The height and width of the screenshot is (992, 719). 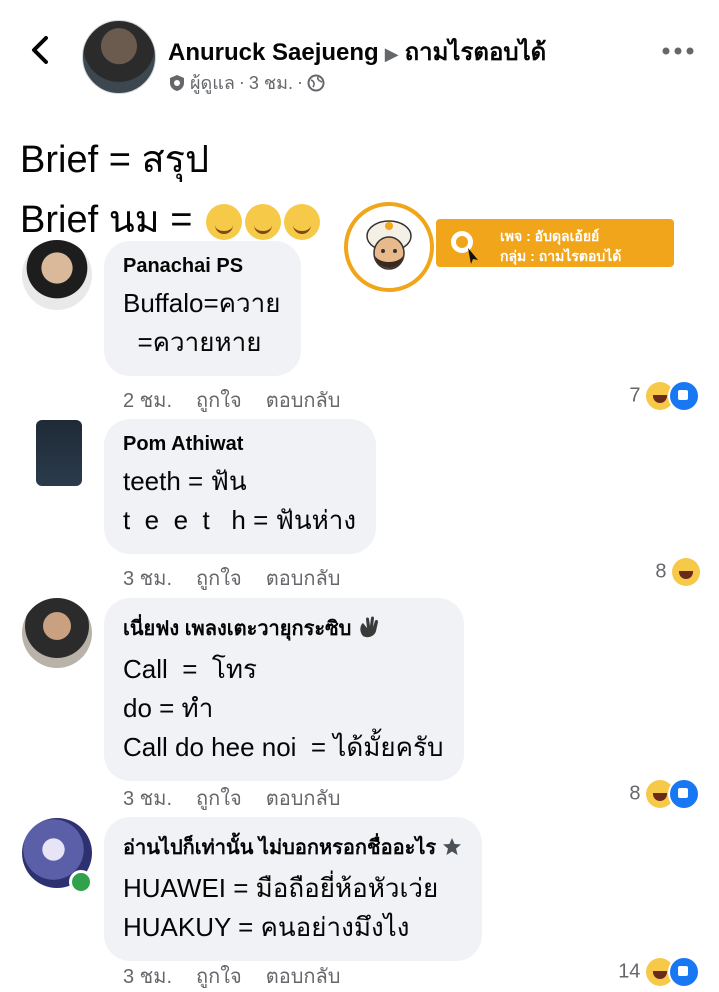 What do you see at coordinates (266, 927) in the screenshot?
I see `comment-line: HUAKUY = คนอย่างมึงไง` at bounding box center [266, 927].